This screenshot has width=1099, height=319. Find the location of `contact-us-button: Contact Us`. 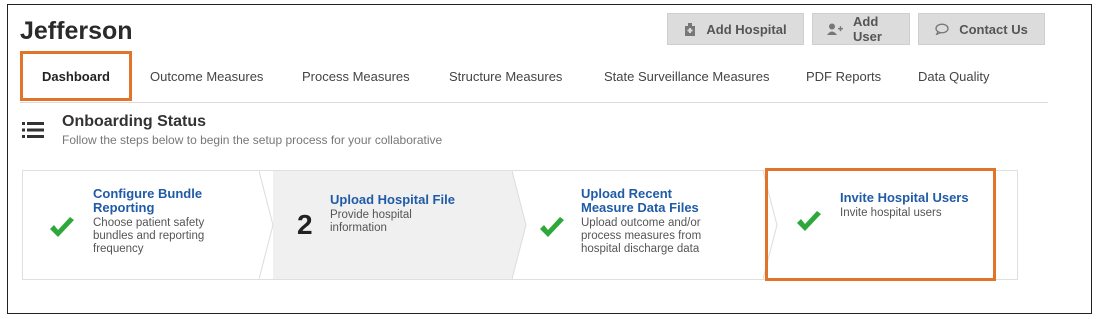

contact-us-button: Contact Us is located at coordinates (981, 29).